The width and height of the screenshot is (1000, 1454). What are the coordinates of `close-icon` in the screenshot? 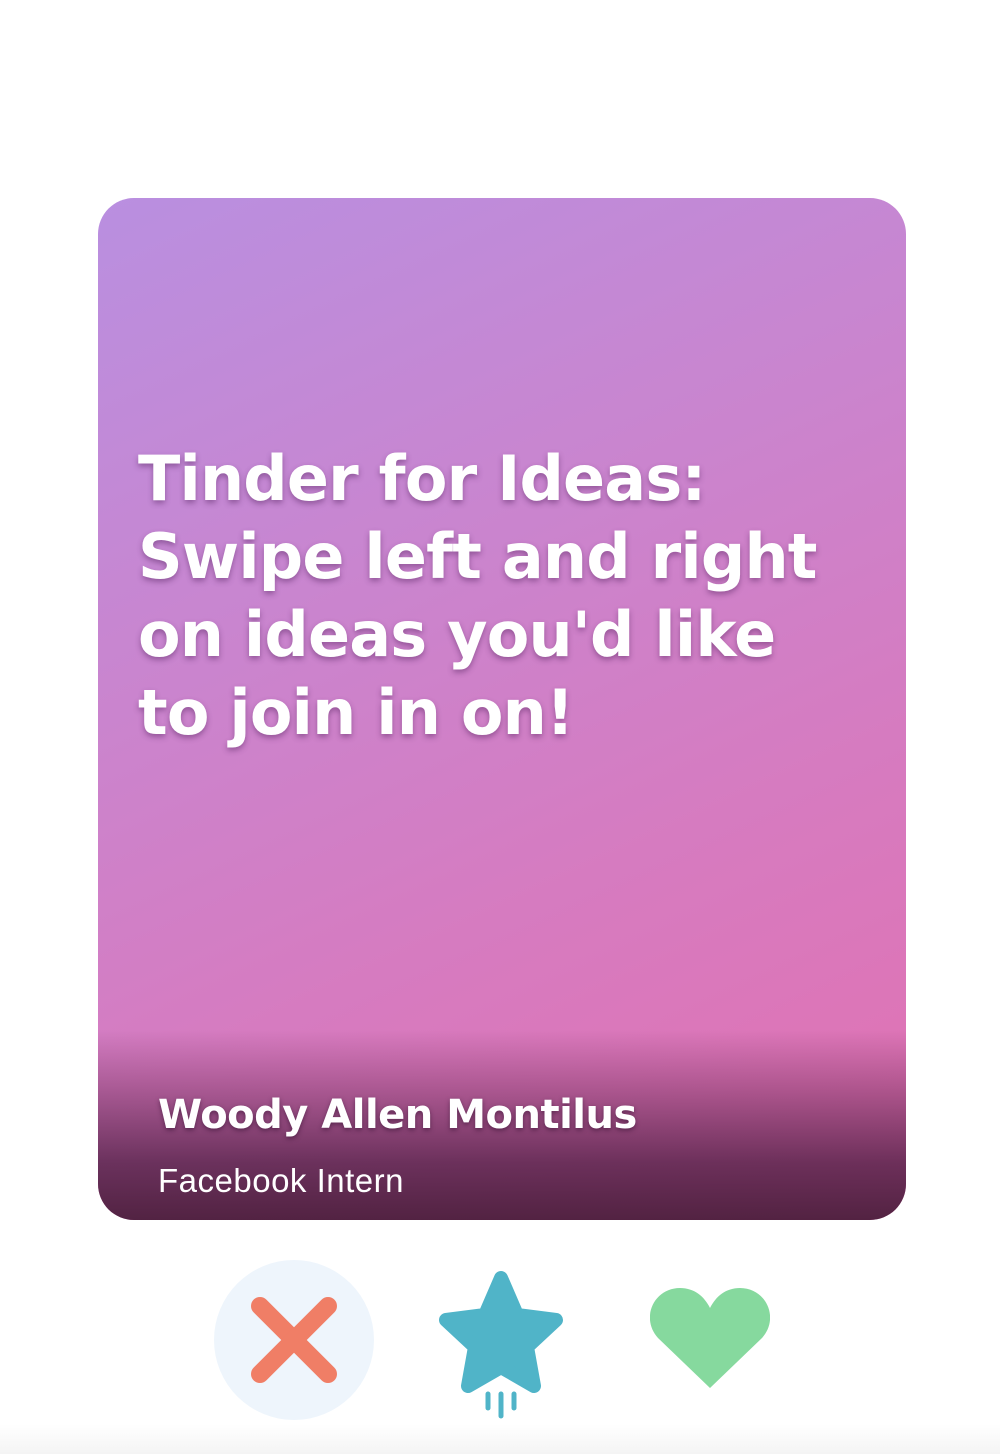 It's located at (294, 1340).